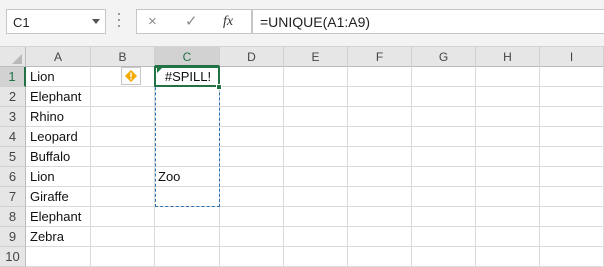 This screenshot has height=267, width=604. What do you see at coordinates (50, 157) in the screenshot?
I see `cell-a5: Buffalo` at bounding box center [50, 157].